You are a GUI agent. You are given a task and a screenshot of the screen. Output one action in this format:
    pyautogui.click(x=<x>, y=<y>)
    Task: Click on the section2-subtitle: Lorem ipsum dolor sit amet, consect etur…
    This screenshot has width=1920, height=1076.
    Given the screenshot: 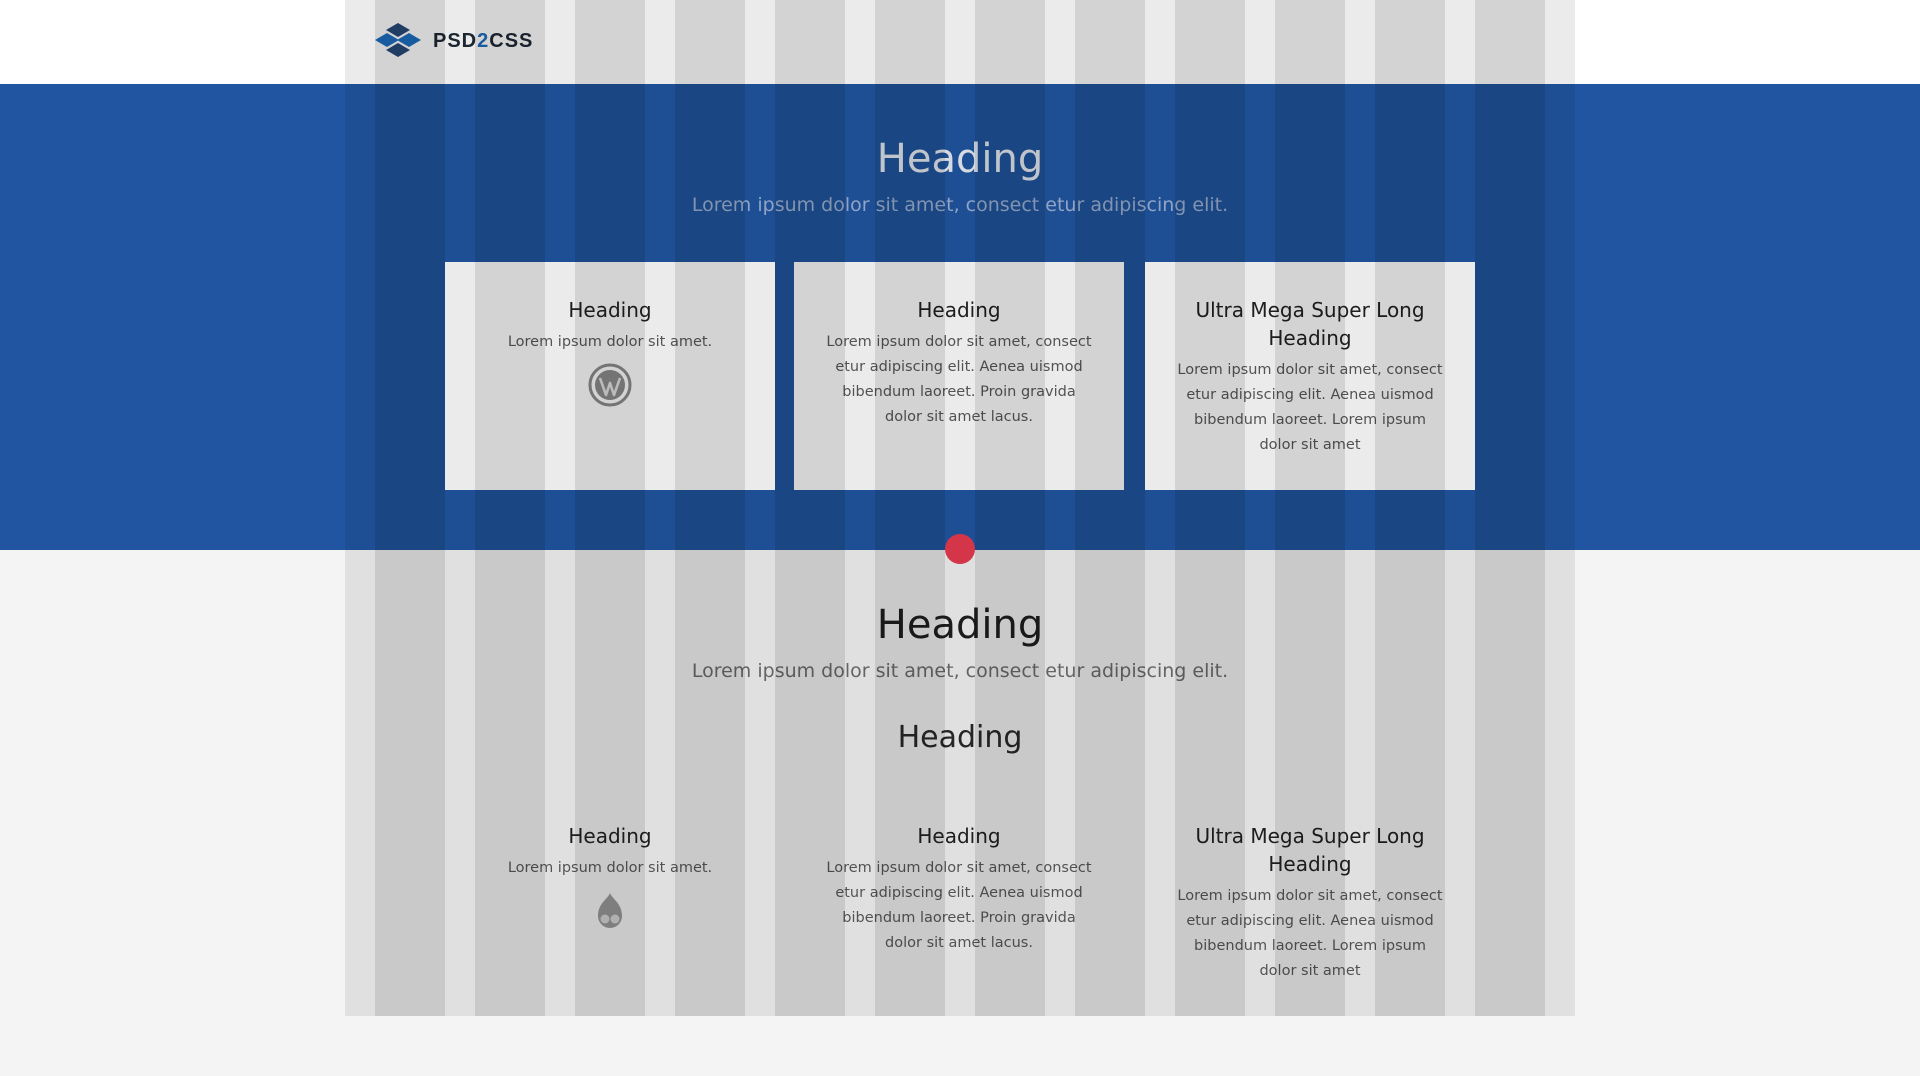 What is the action you would take?
    pyautogui.click(x=960, y=671)
    